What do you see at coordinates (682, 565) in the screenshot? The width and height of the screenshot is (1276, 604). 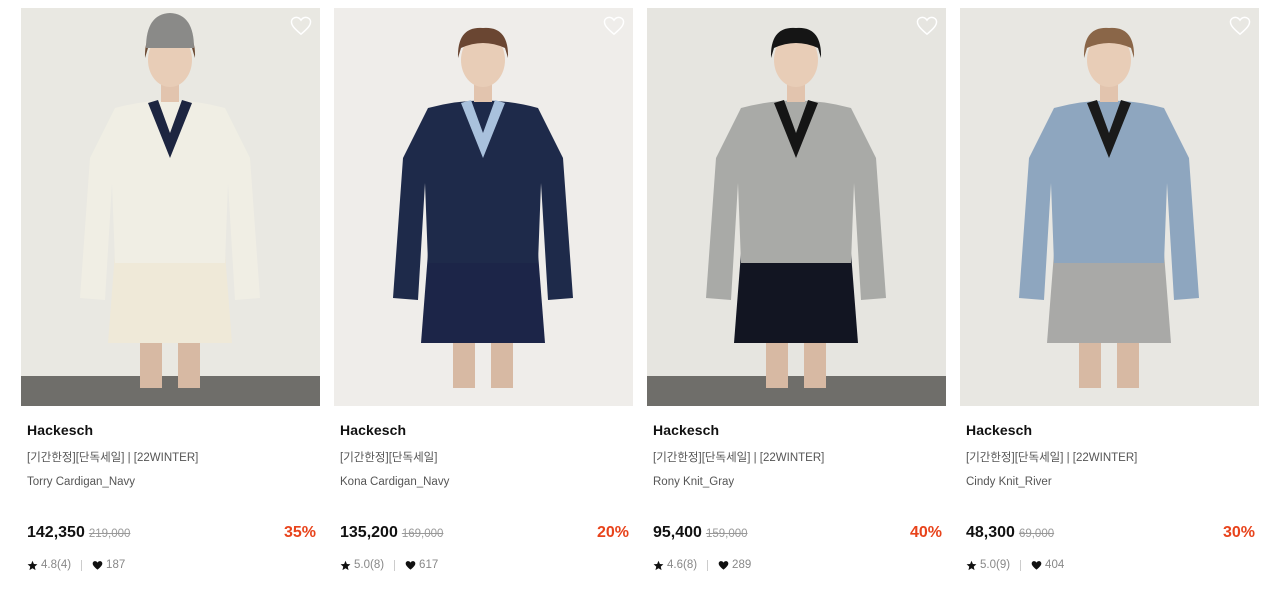 I see `rating-value: 4.6(8)` at bounding box center [682, 565].